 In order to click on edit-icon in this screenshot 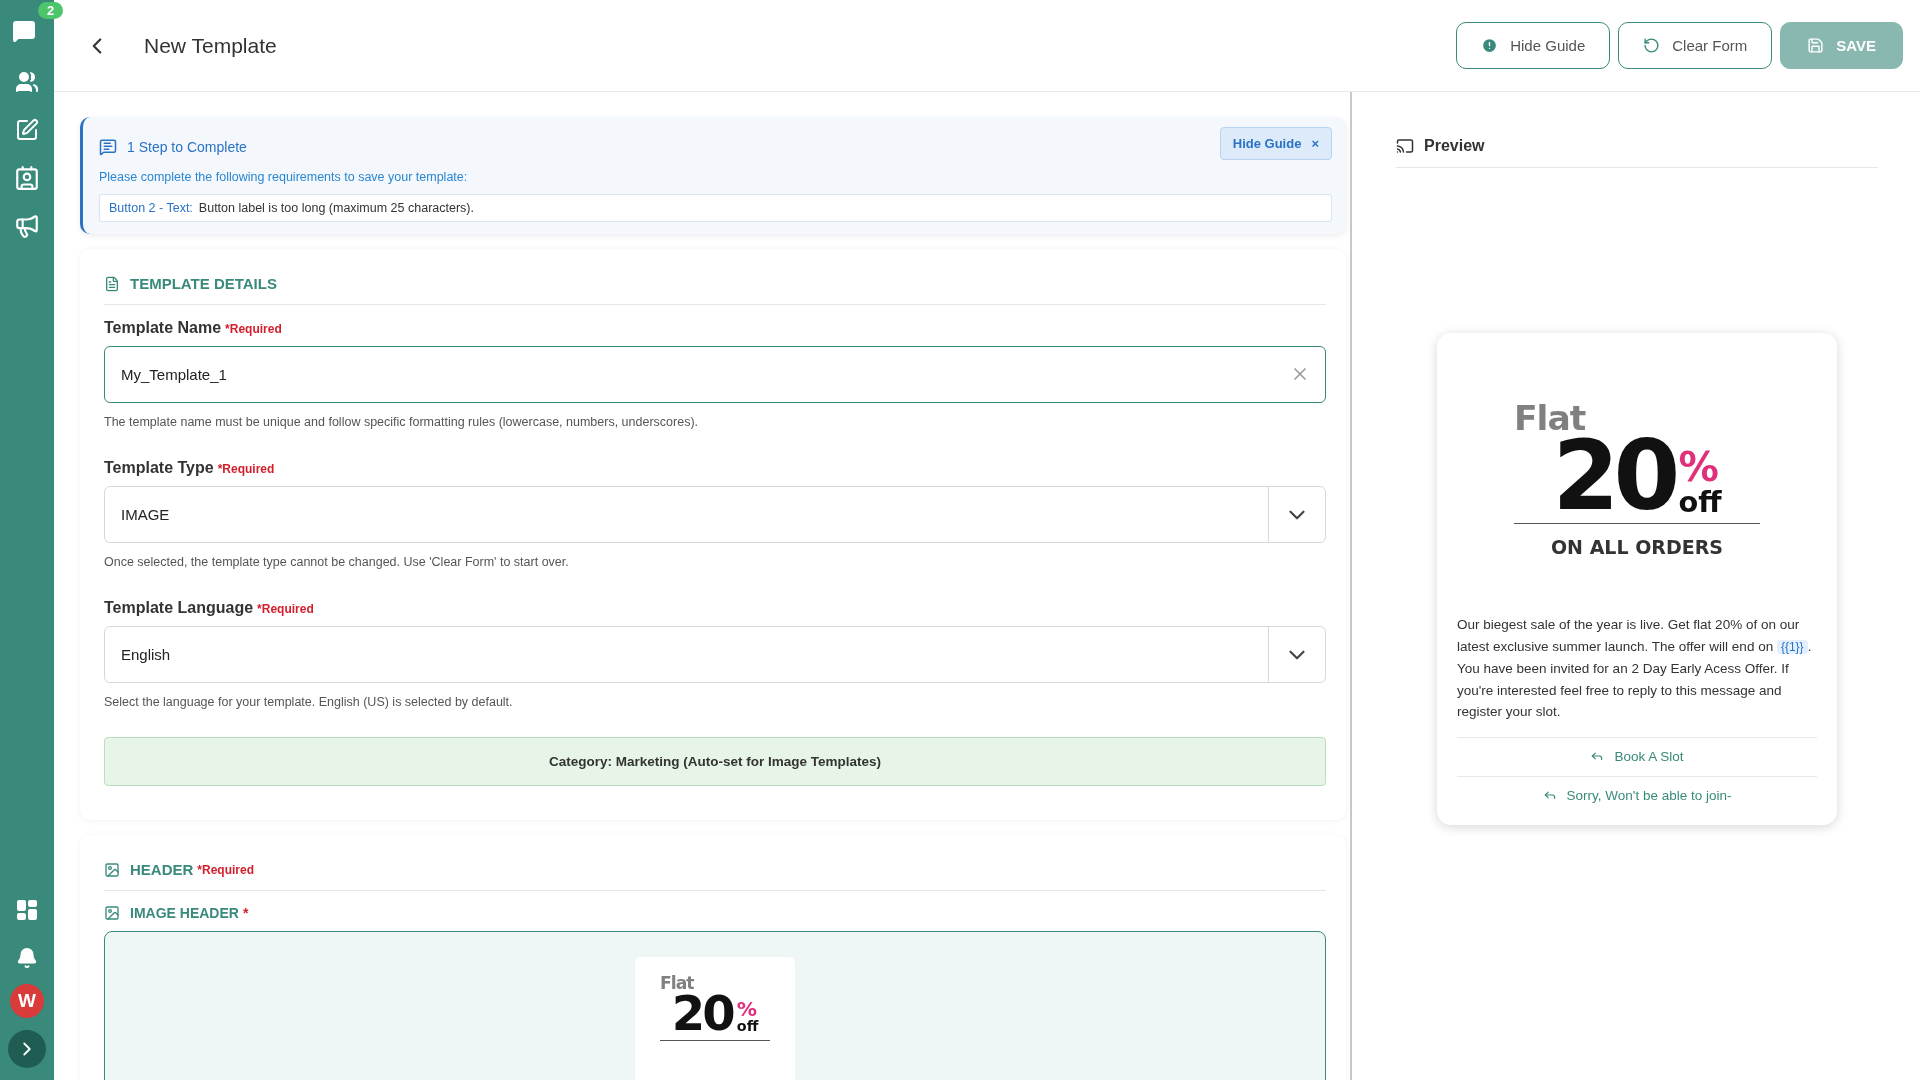, I will do `click(27, 130)`.